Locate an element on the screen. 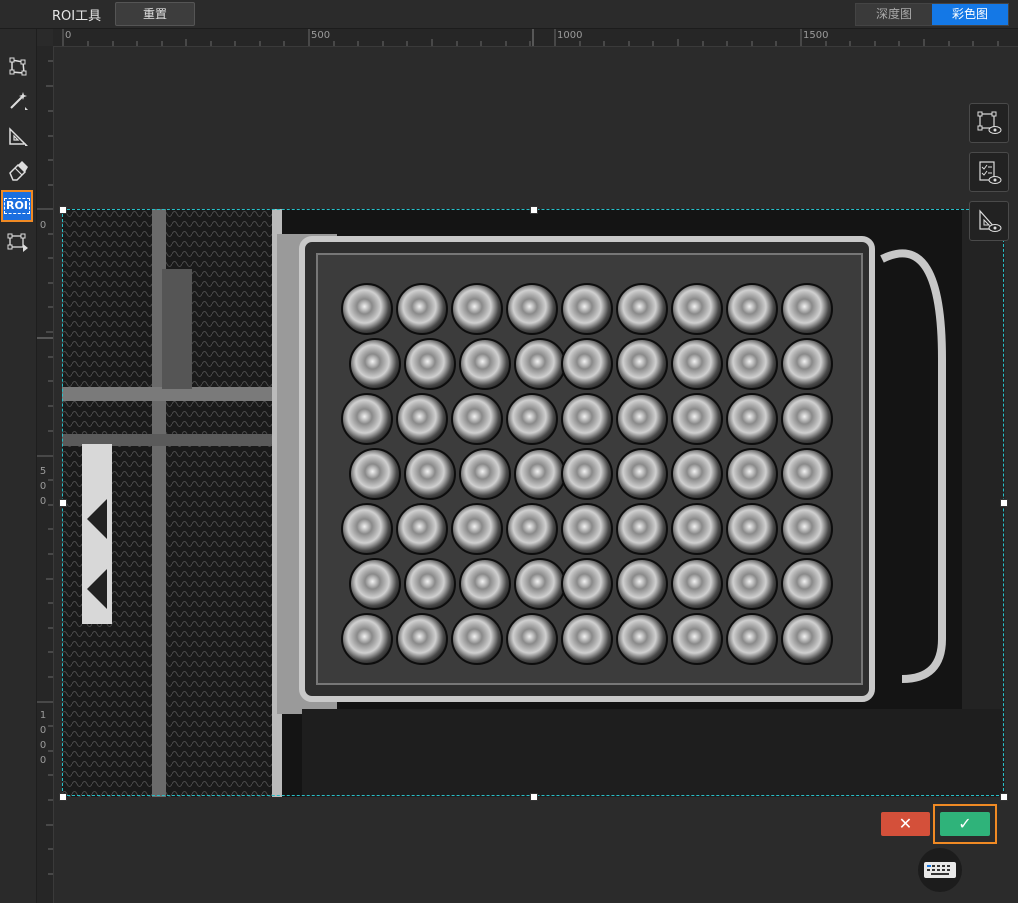 This screenshot has height=903, width=1018. ruler-label-0: 0 is located at coordinates (68, 35).